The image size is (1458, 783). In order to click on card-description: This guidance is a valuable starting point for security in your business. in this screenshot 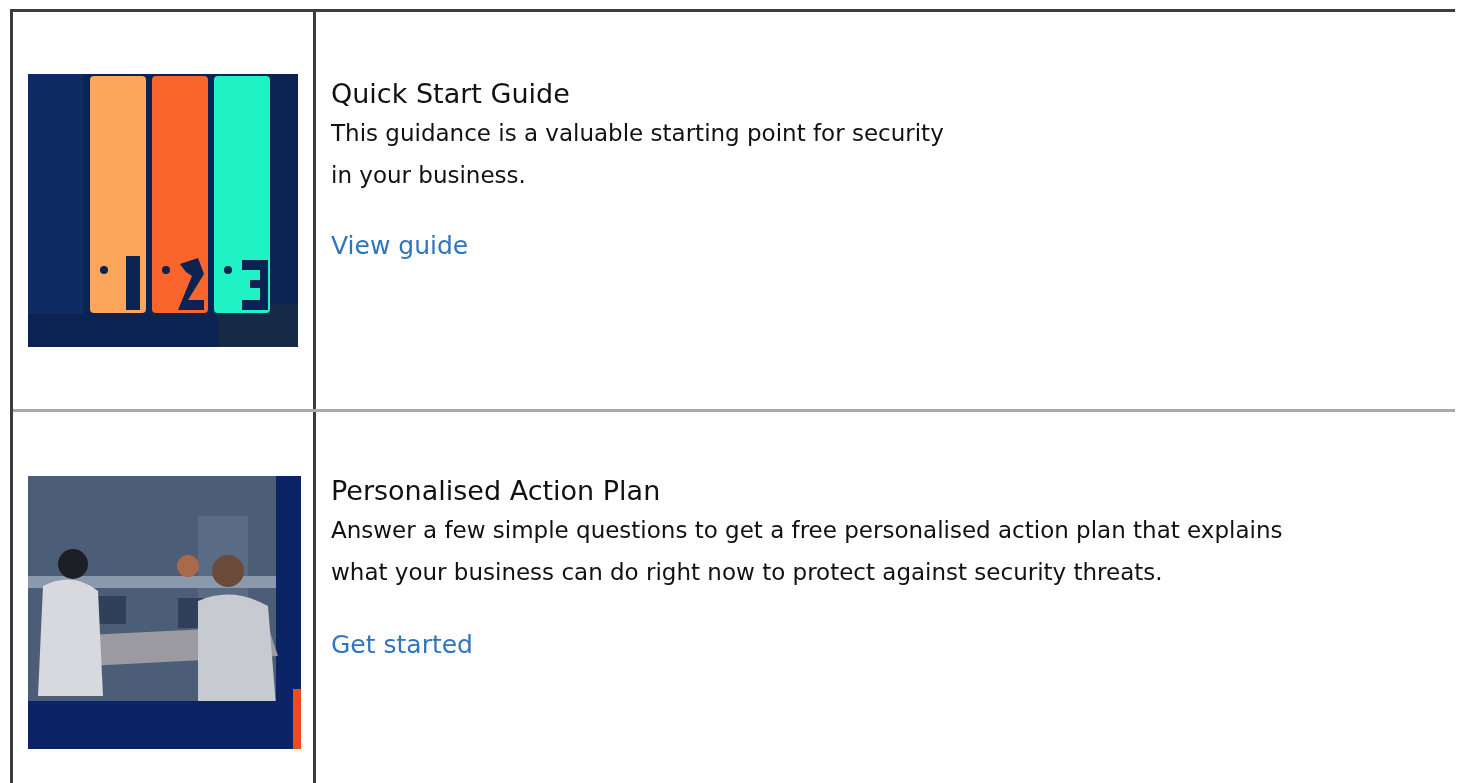, I will do `click(638, 154)`.